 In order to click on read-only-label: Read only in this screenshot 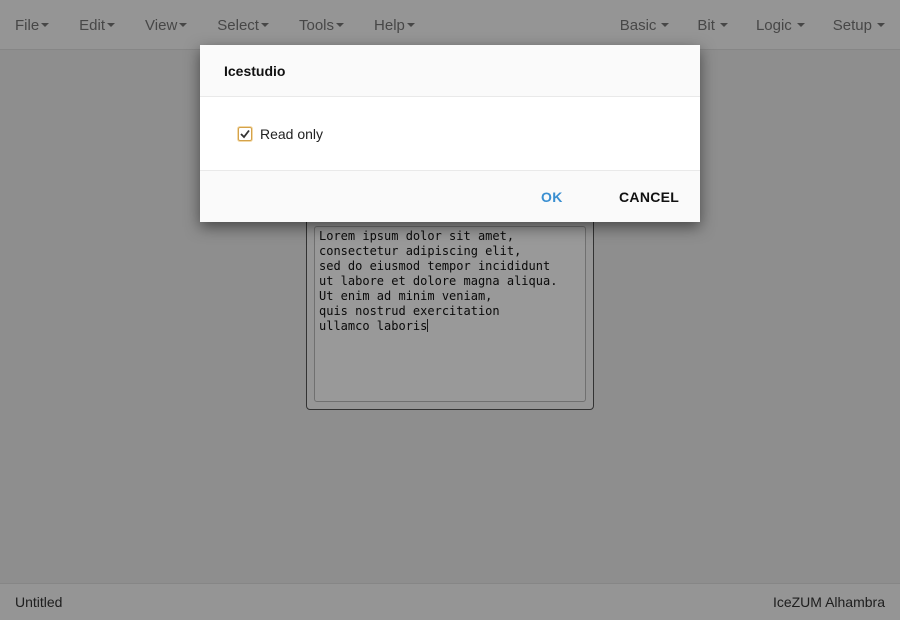, I will do `click(291, 134)`.